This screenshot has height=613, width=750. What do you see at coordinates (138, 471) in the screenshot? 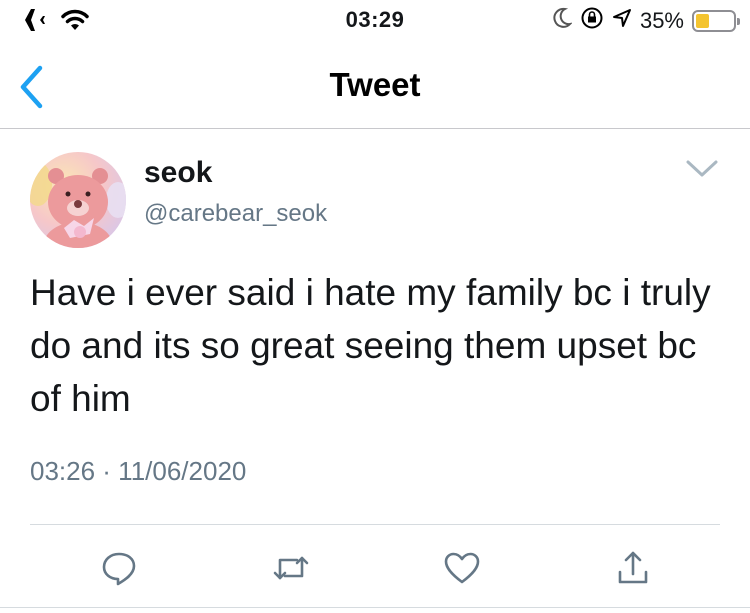
I see `tweet-timestamp: 03:26 · 11/06/2020` at bounding box center [138, 471].